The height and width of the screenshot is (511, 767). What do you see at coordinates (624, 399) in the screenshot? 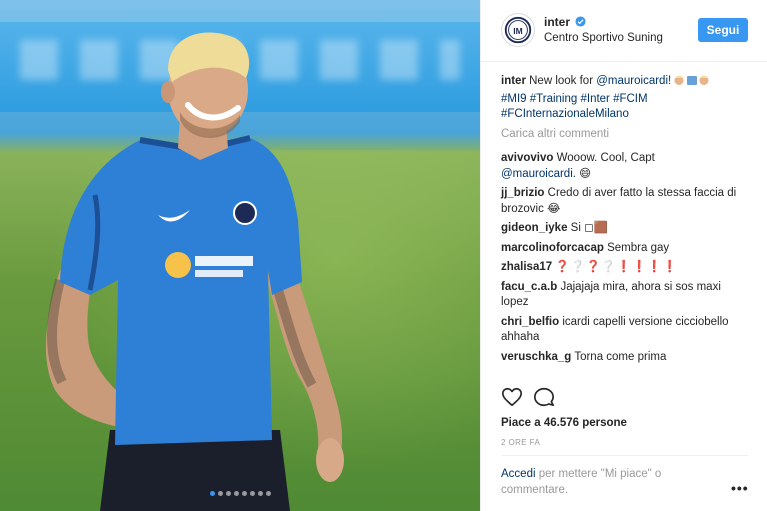
I see `action-bar` at bounding box center [624, 399].